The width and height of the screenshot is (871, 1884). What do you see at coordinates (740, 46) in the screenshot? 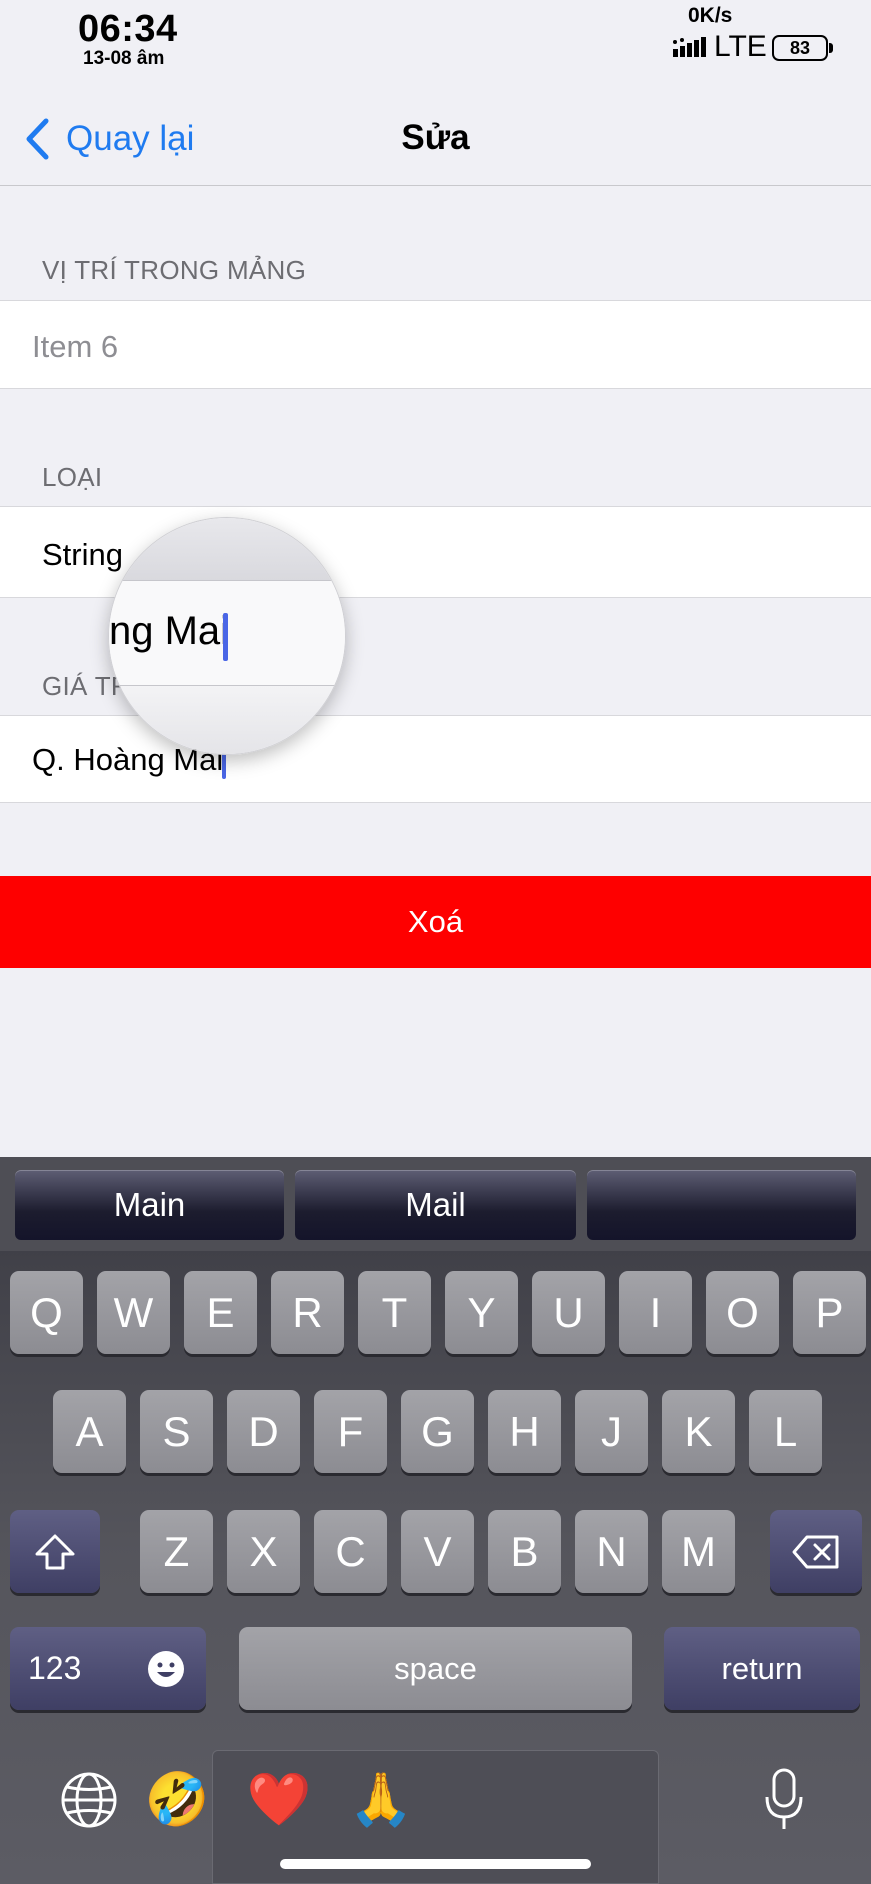
I see `network-type: LTE` at bounding box center [740, 46].